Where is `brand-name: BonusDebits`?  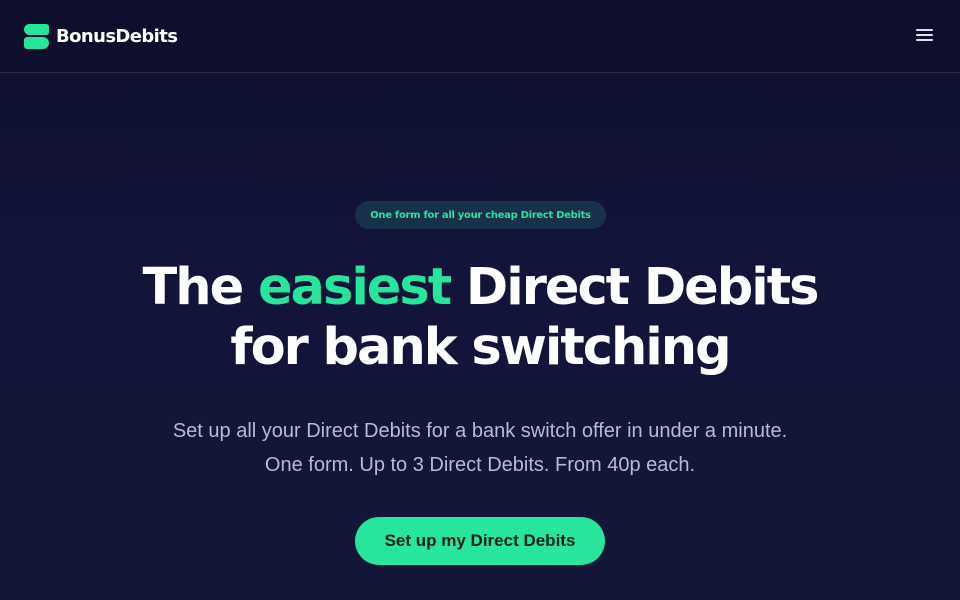
brand-name: BonusDebits is located at coordinates (117, 36).